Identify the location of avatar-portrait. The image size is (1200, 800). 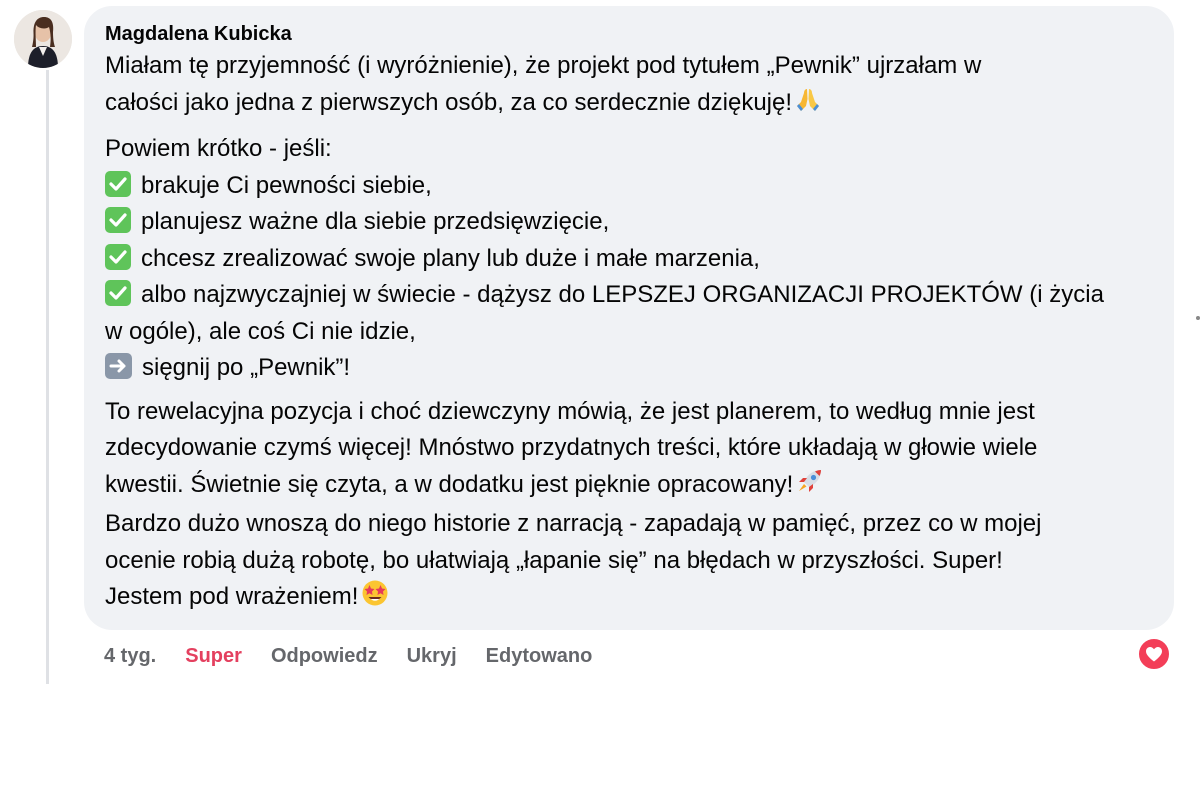
(43, 39).